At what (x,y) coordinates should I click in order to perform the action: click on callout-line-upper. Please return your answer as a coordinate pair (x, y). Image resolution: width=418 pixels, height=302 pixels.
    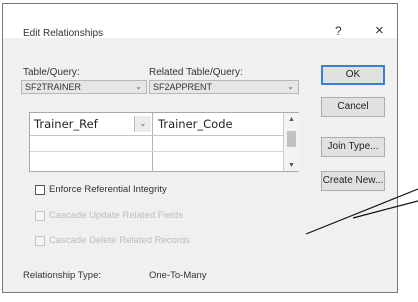
    Looking at the image, I should click on (361, 211).